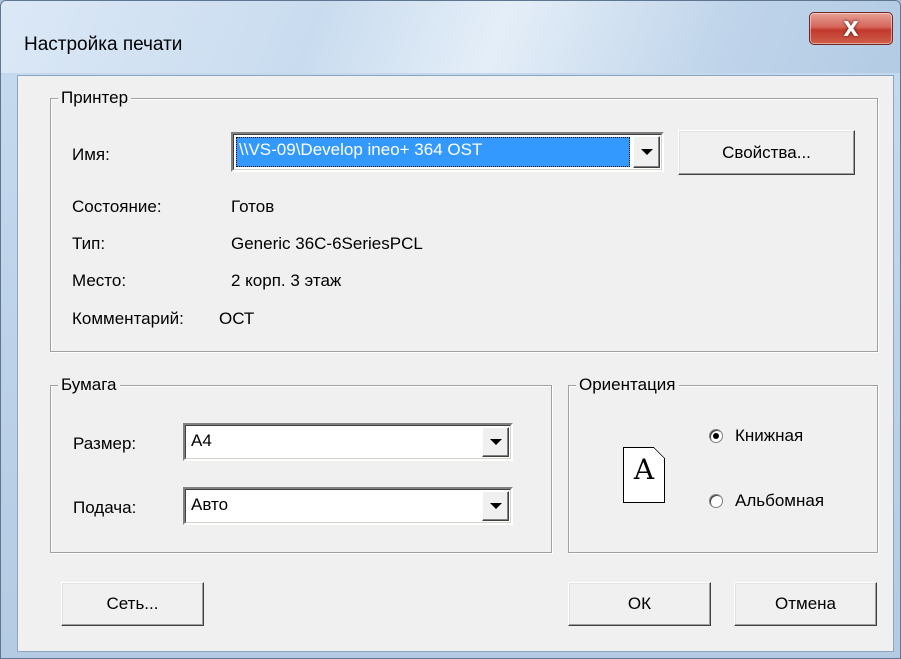 Image resolution: width=901 pixels, height=659 pixels. What do you see at coordinates (210, 504) in the screenshot?
I see `paper-source-value: Авто` at bounding box center [210, 504].